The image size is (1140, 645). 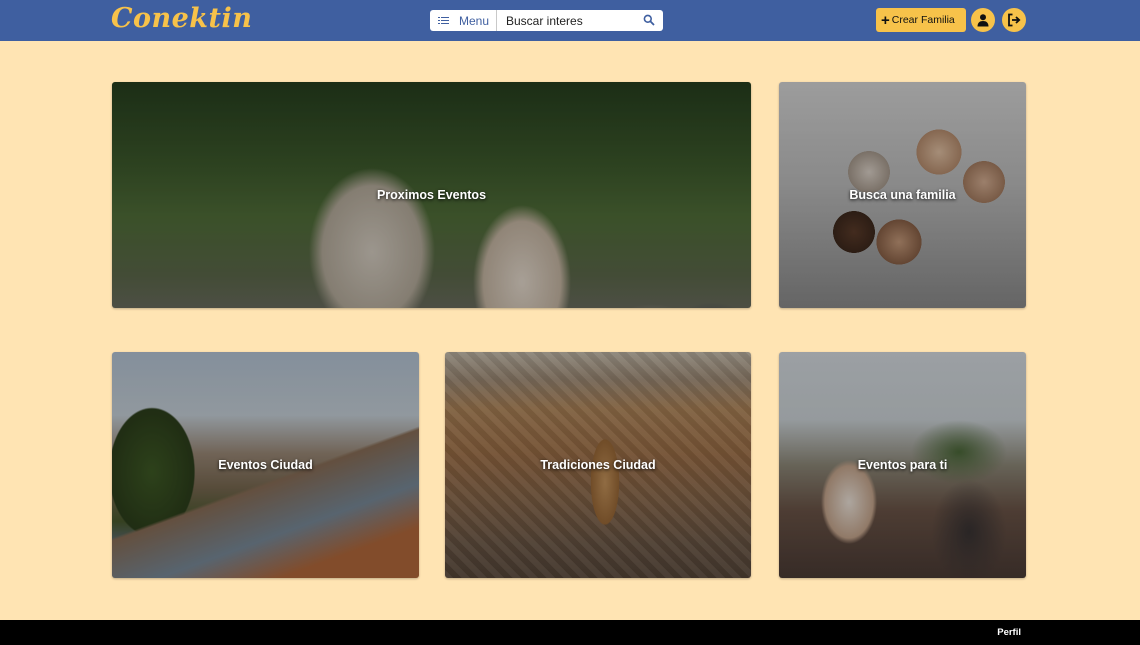 I want to click on card-busca-familia: Busca una familia, so click(x=902, y=195).